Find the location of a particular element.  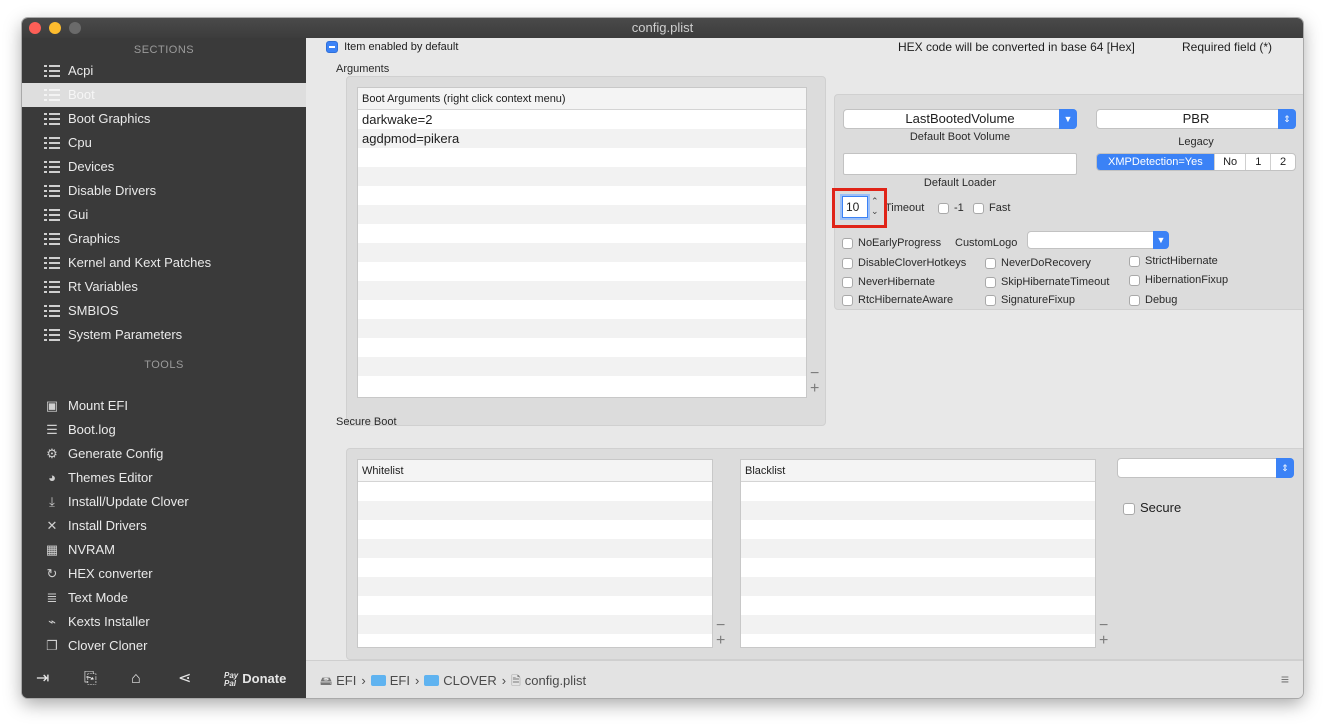

tool-item-label: Boot.log is located at coordinates (92, 429).